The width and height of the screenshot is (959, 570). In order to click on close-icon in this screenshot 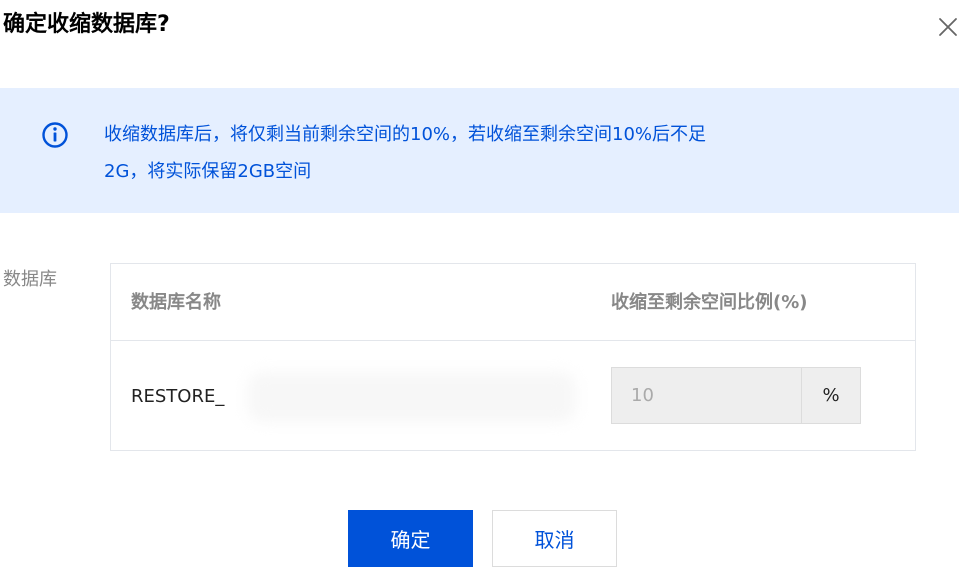, I will do `click(948, 27)`.